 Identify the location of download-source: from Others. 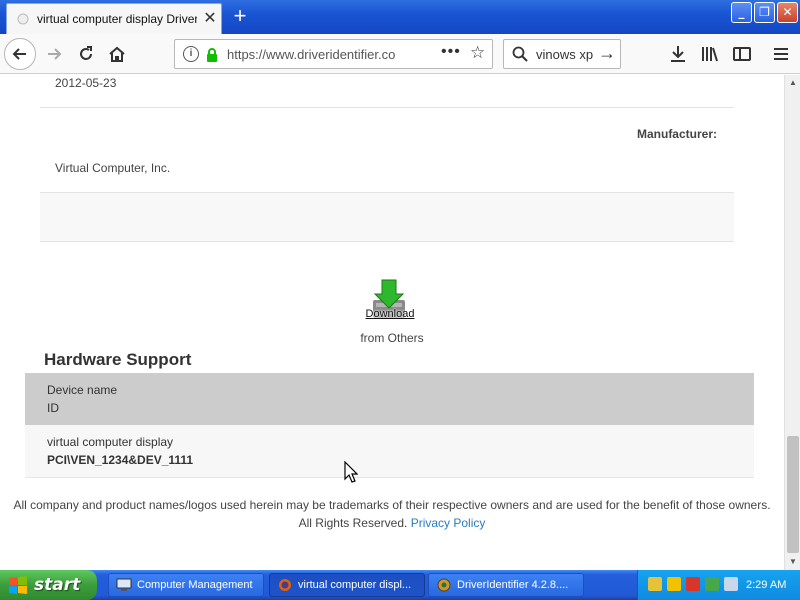
(392, 338).